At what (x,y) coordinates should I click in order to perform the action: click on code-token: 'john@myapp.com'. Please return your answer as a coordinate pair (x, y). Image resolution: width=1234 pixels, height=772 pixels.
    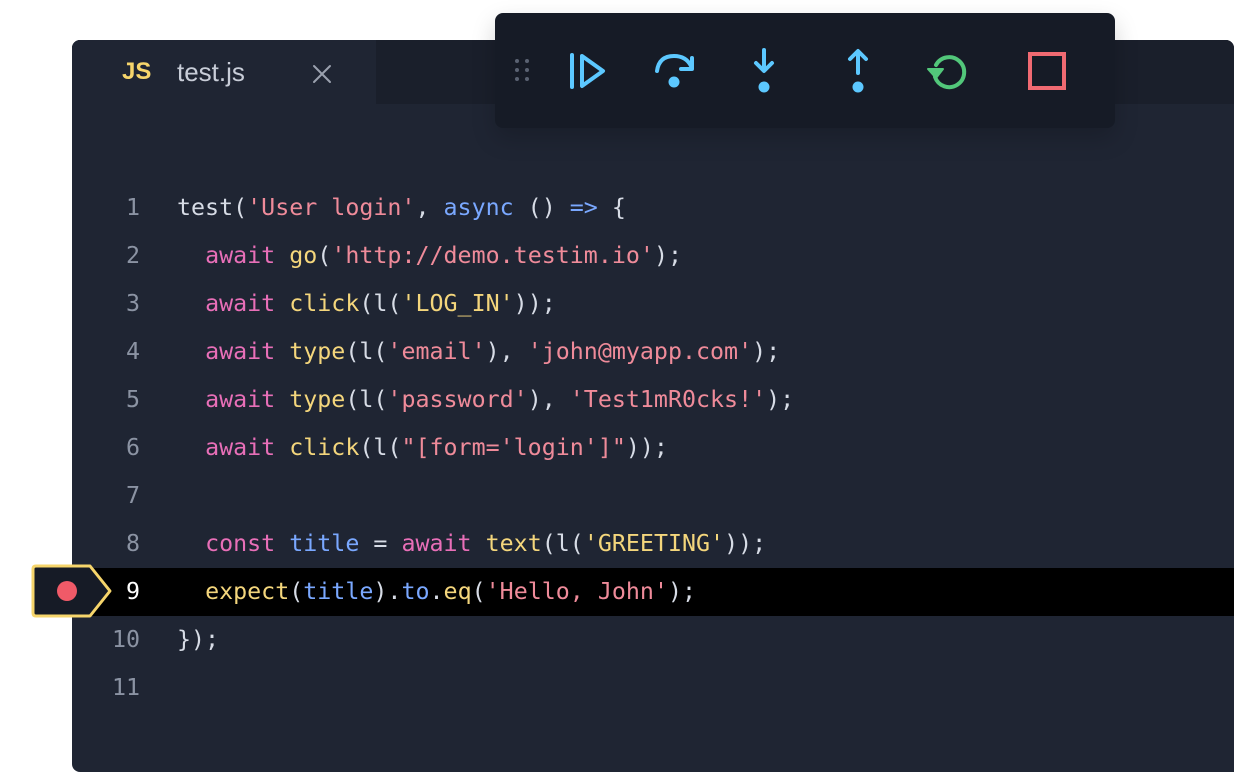
    Looking at the image, I should click on (640, 351).